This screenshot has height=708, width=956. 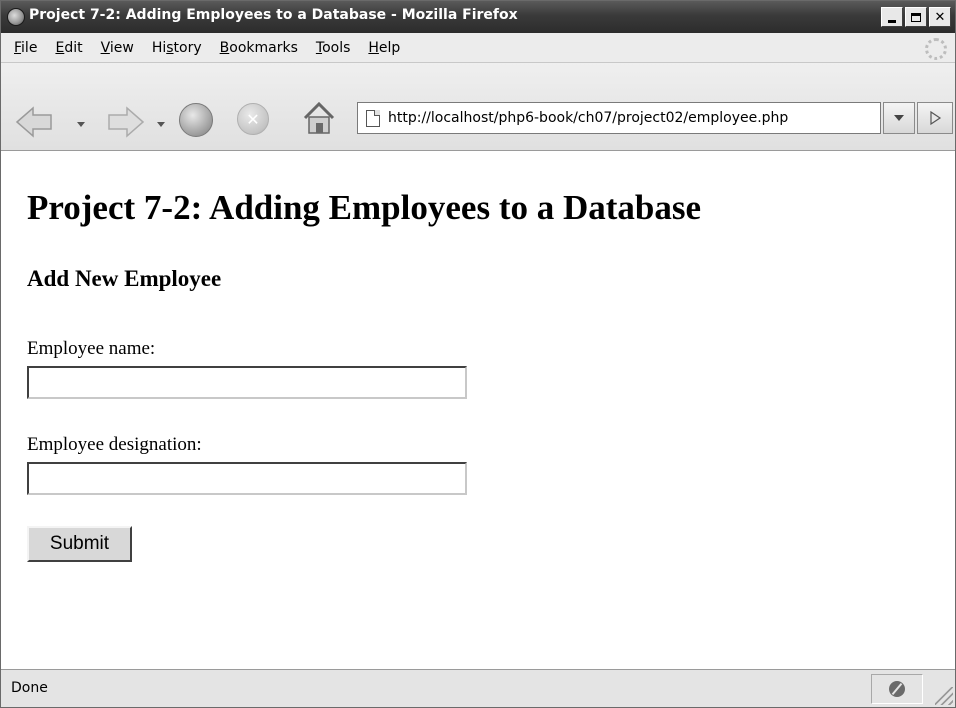 I want to click on employee-name-input, so click(x=247, y=382).